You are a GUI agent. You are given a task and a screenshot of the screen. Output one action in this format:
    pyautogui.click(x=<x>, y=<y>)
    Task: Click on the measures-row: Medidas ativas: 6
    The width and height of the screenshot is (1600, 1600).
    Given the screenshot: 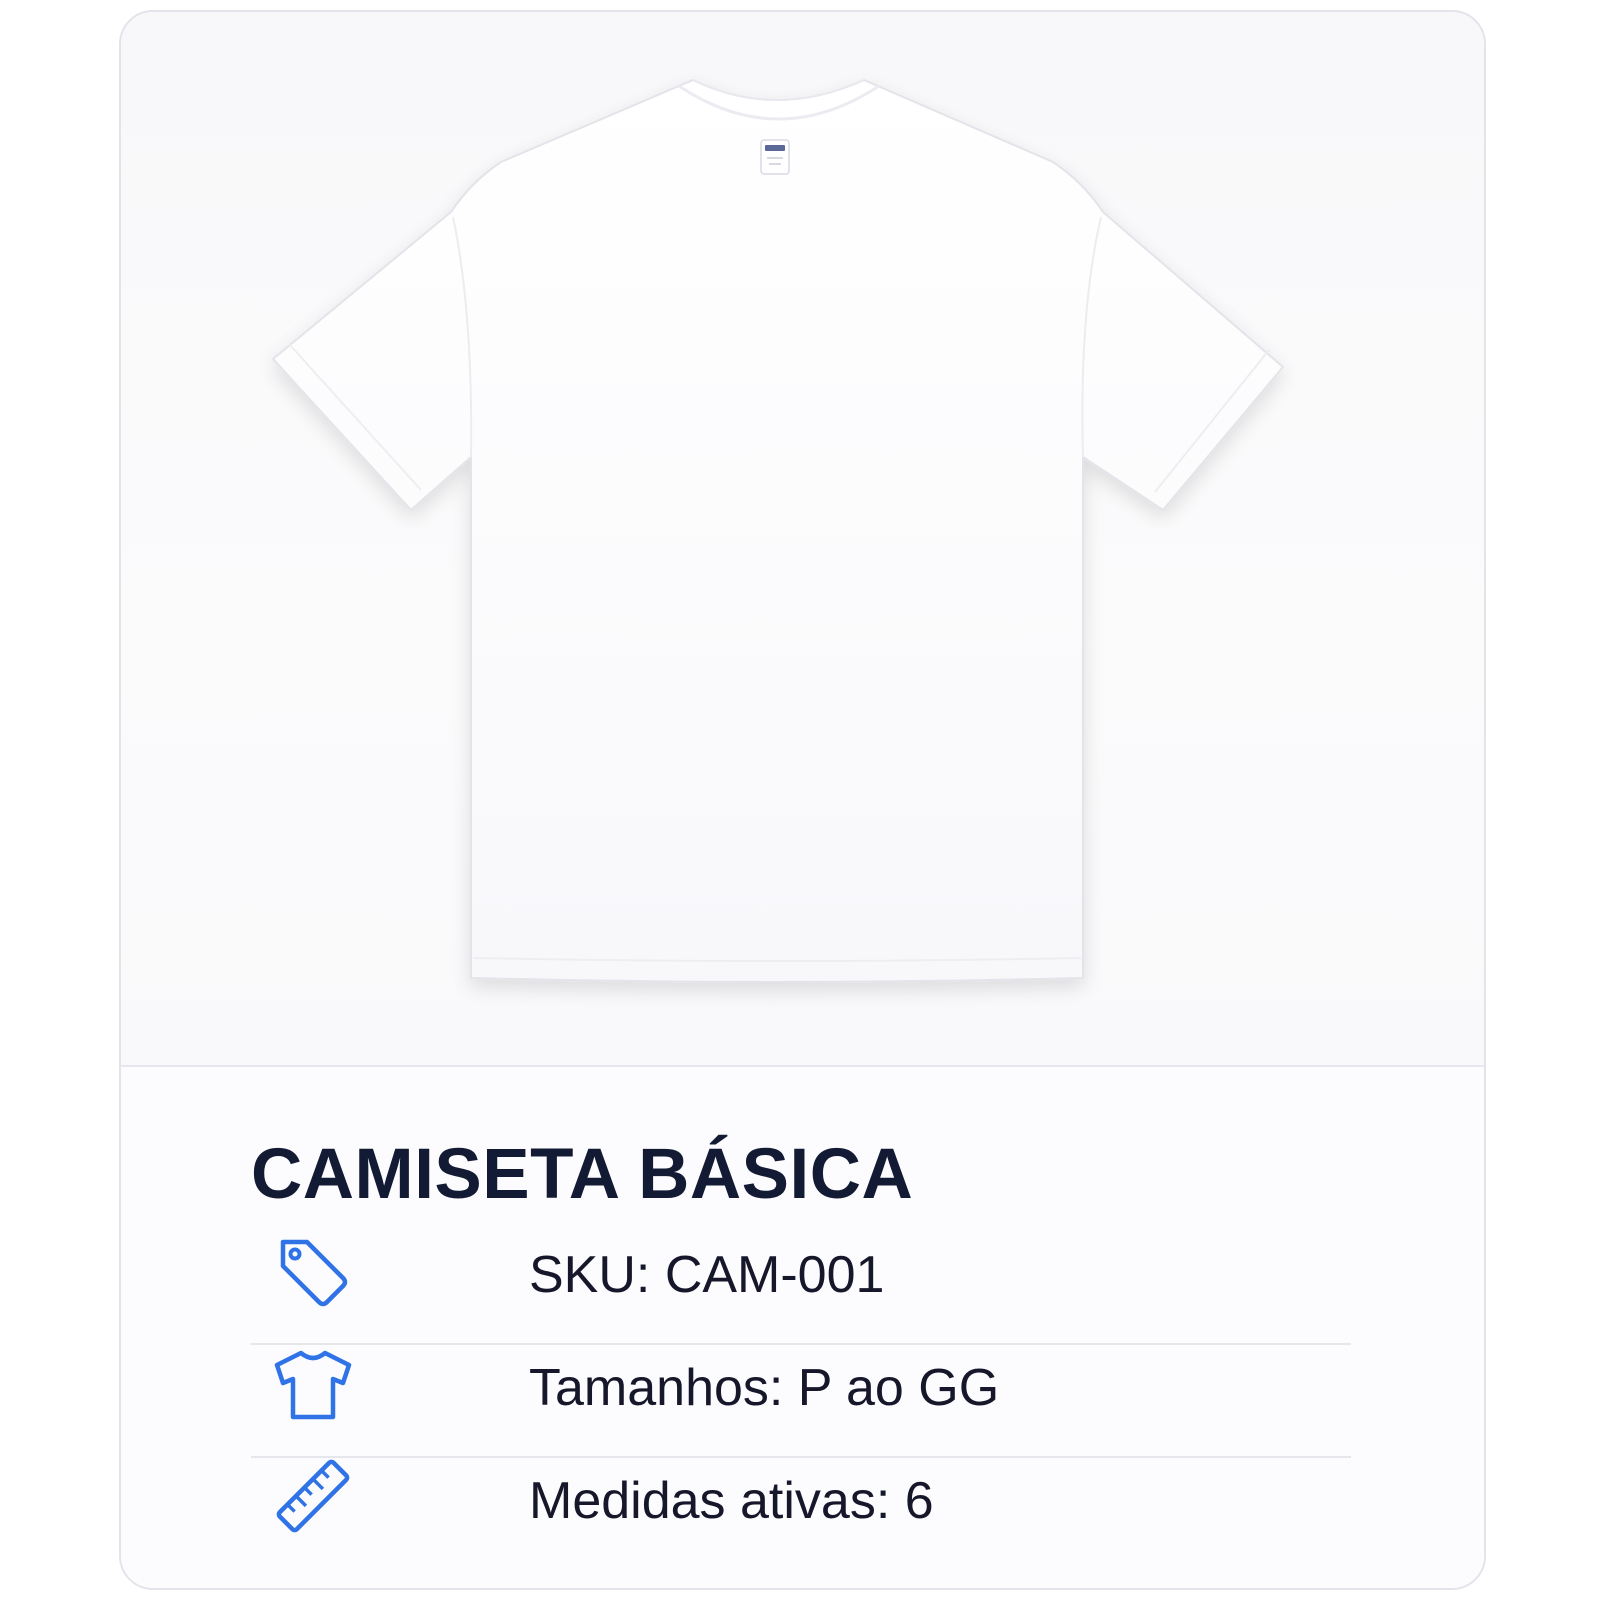 What is the action you would take?
    pyautogui.click(x=801, y=1493)
    